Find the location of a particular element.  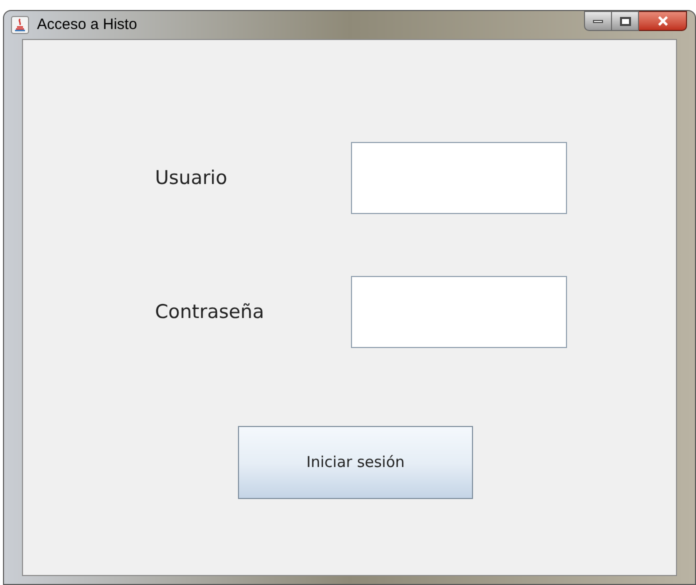

maximize-icon is located at coordinates (625, 21).